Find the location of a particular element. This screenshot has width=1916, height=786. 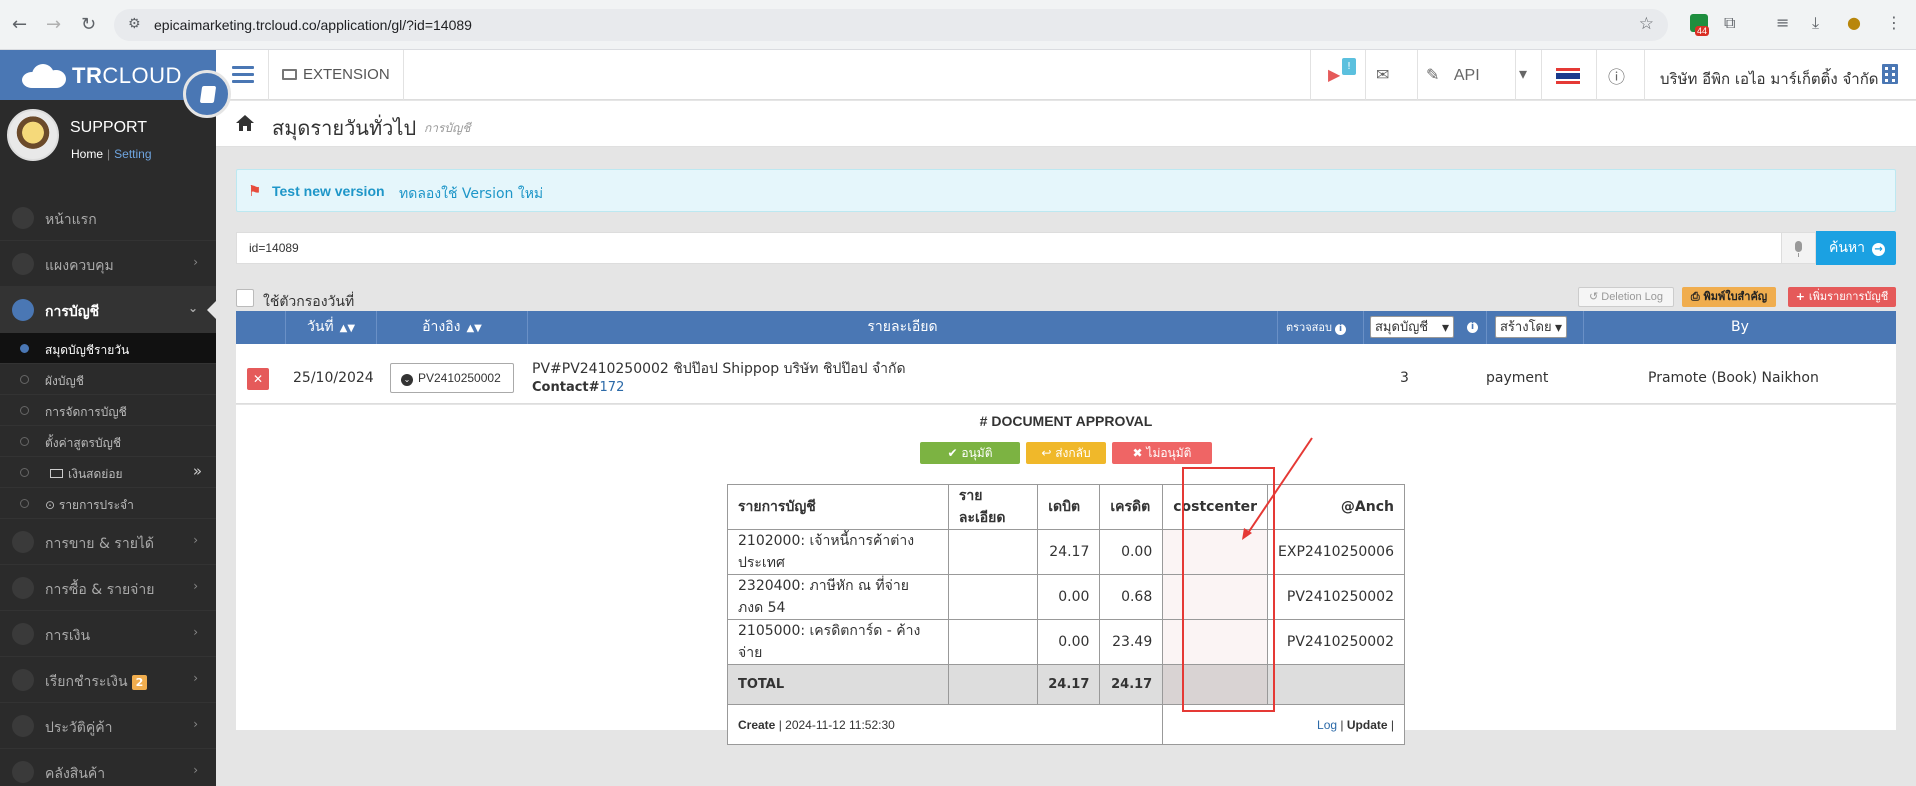

home-link: Home is located at coordinates (87, 154).